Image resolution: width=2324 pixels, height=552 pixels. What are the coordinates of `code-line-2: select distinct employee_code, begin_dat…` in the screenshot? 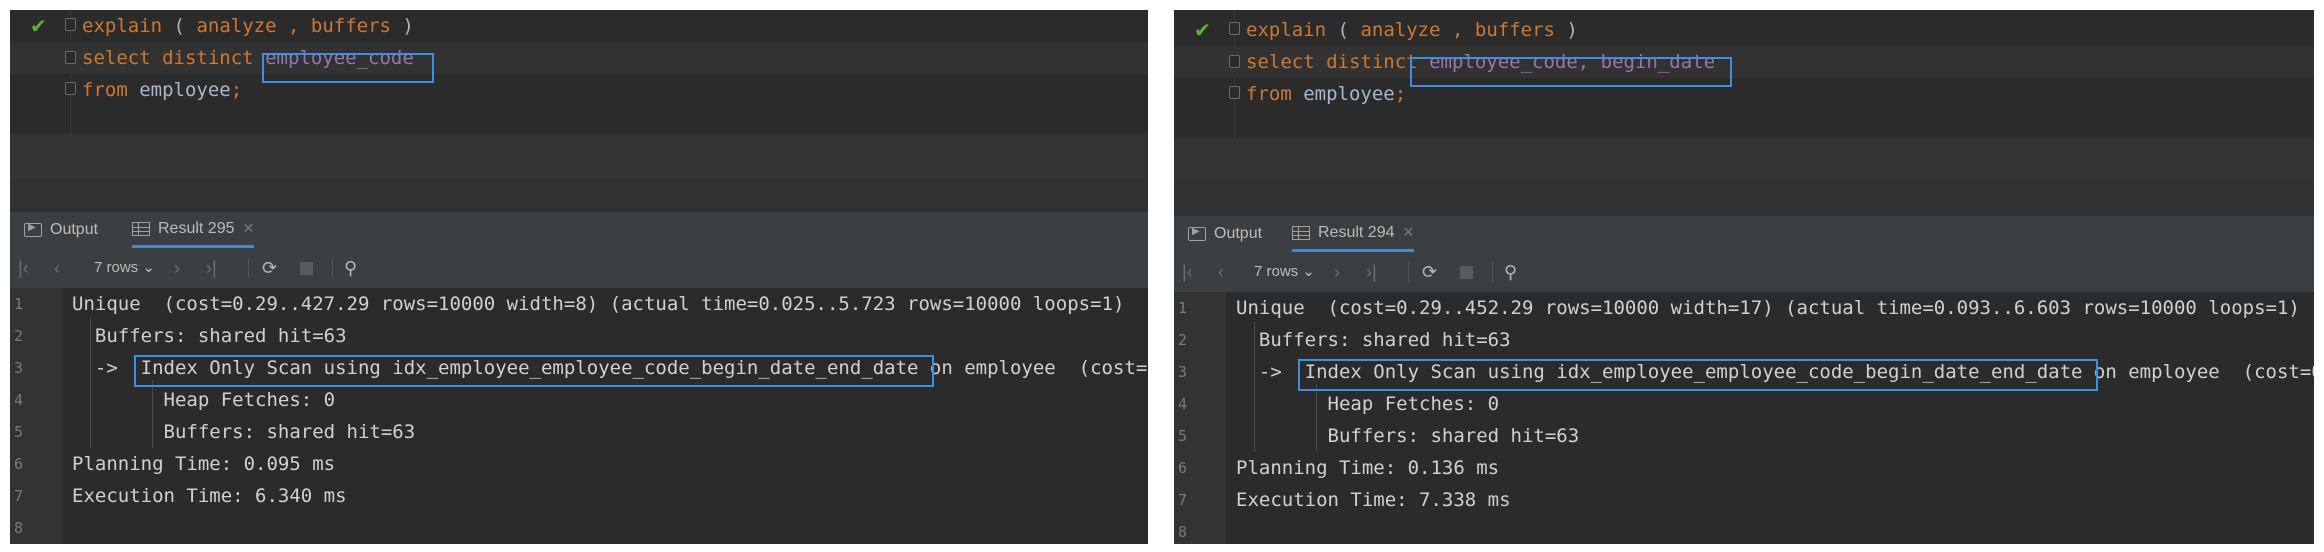 It's located at (1744, 62).